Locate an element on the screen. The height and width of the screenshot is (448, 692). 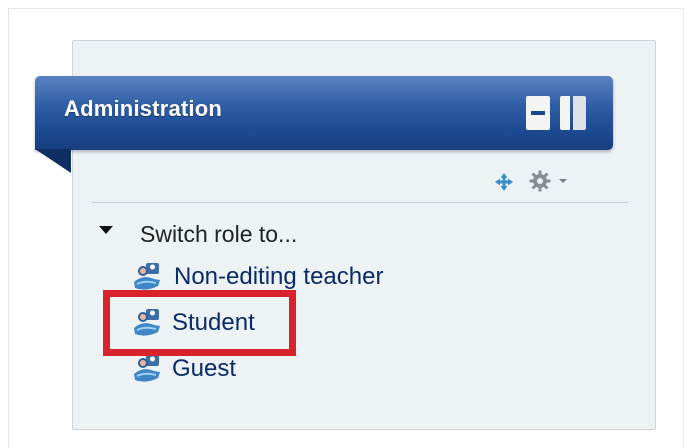
move-icon is located at coordinates (504, 182).